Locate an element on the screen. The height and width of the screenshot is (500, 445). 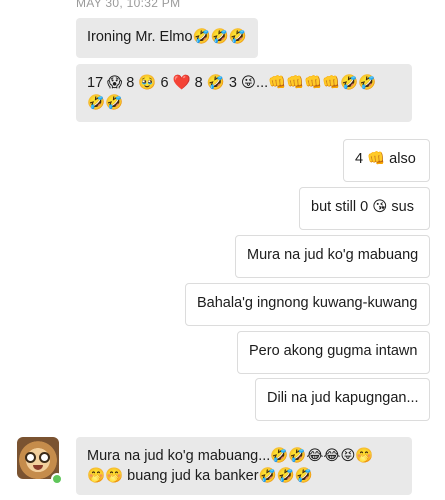
message-bubble-incoming: Ironing Mr. Elmo🤣🤣🤣 is located at coordinates (167, 38).